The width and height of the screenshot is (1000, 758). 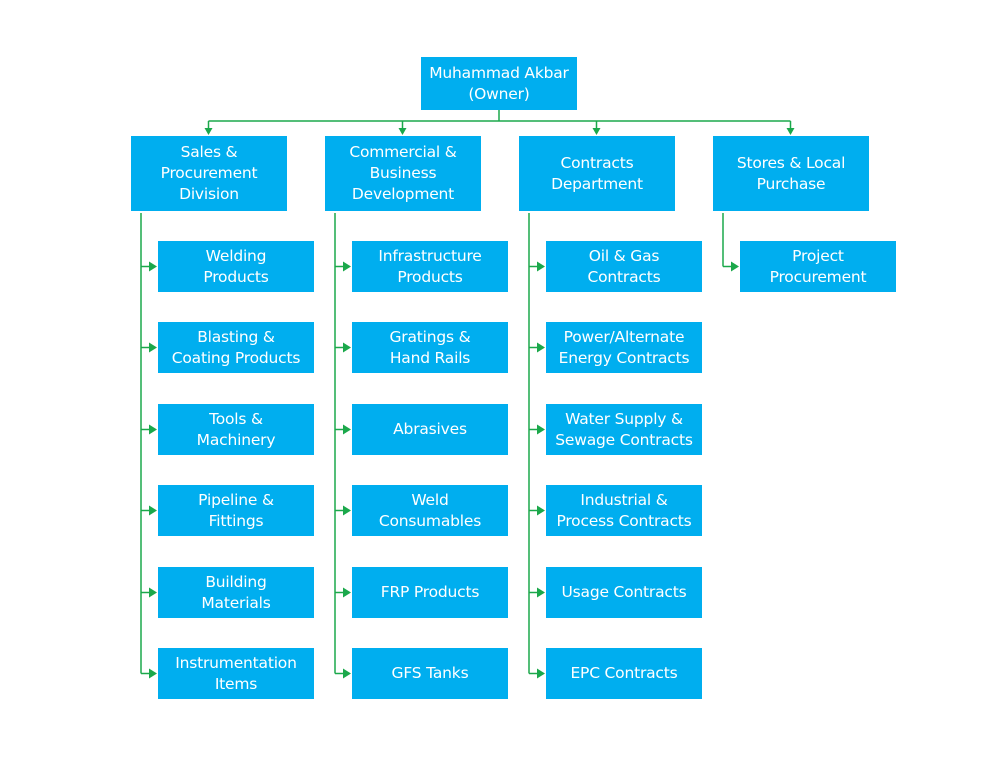 I want to click on sub-unit-node: Building Materials, so click(x=236, y=592).